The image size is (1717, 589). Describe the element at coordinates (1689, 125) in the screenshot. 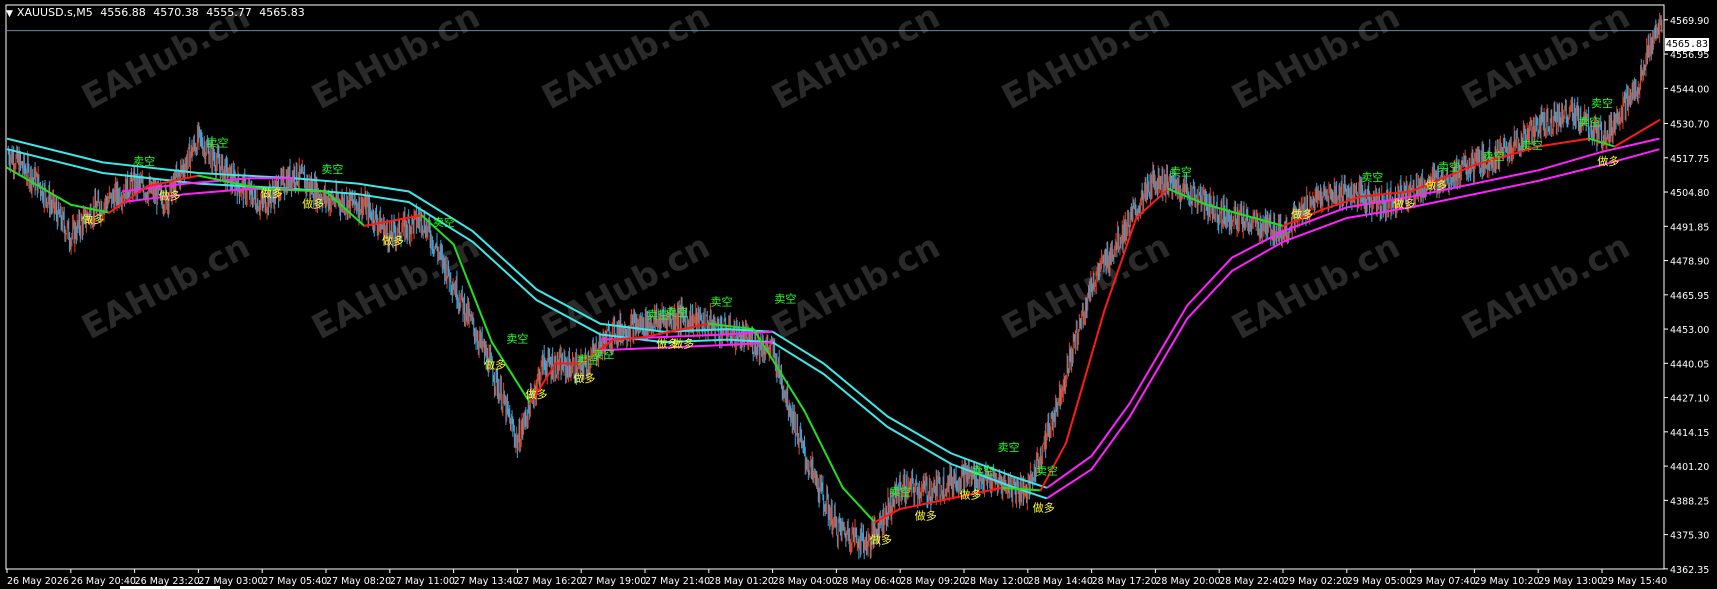

I see `y-tick-label: 4530.70` at that location.